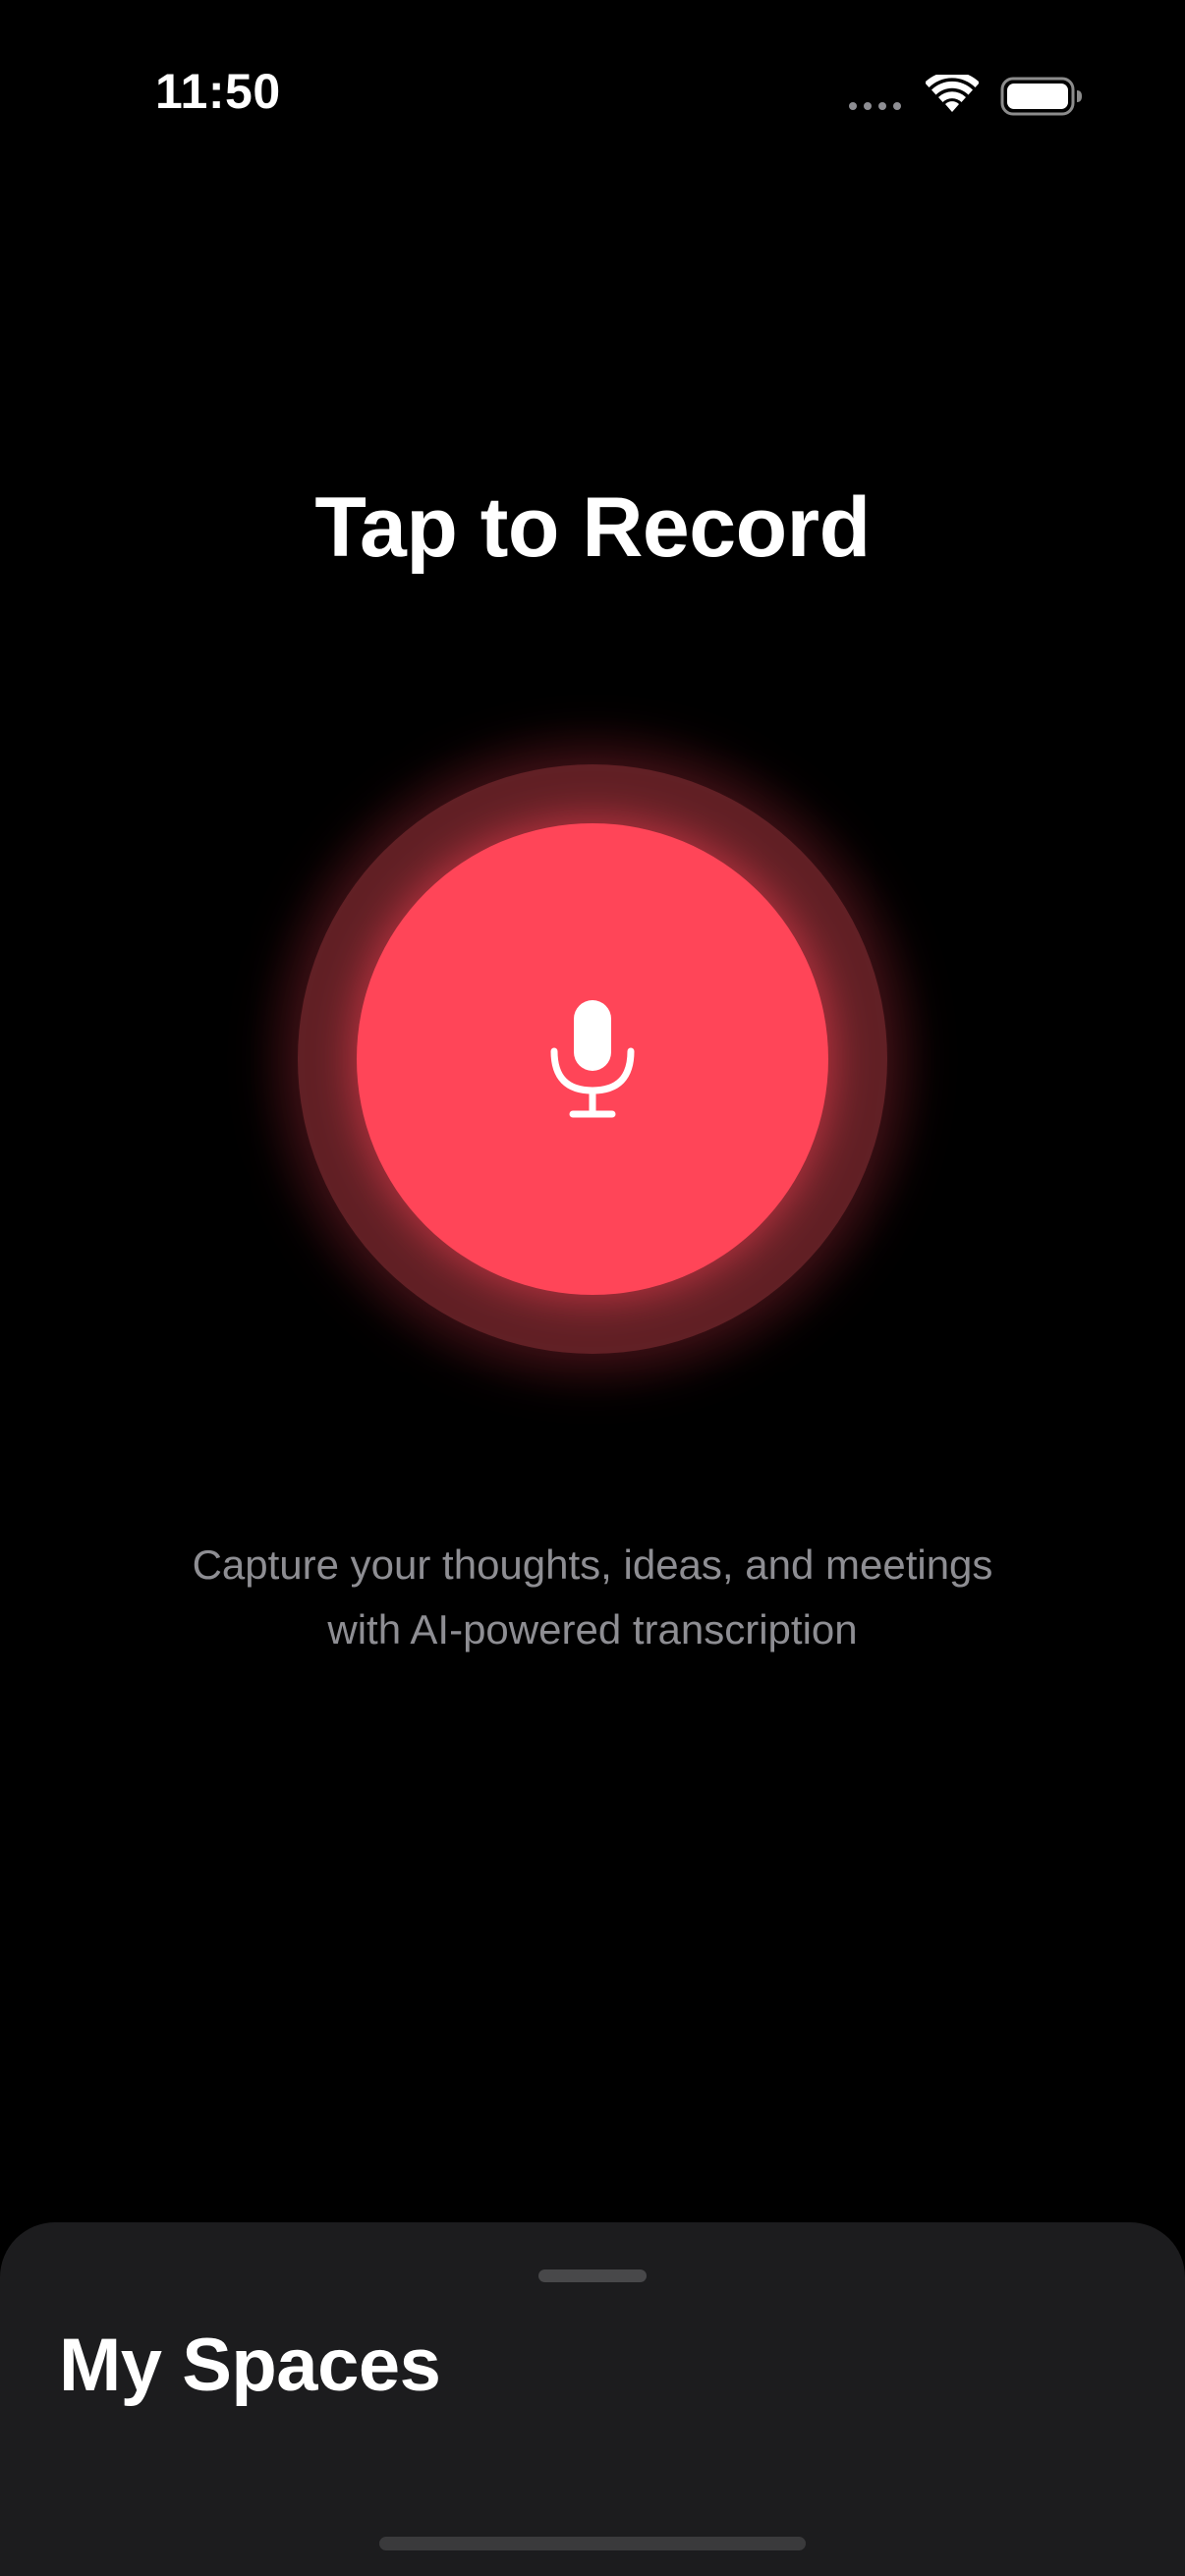 The image size is (1185, 2576). I want to click on battery-icon, so click(1041, 96).